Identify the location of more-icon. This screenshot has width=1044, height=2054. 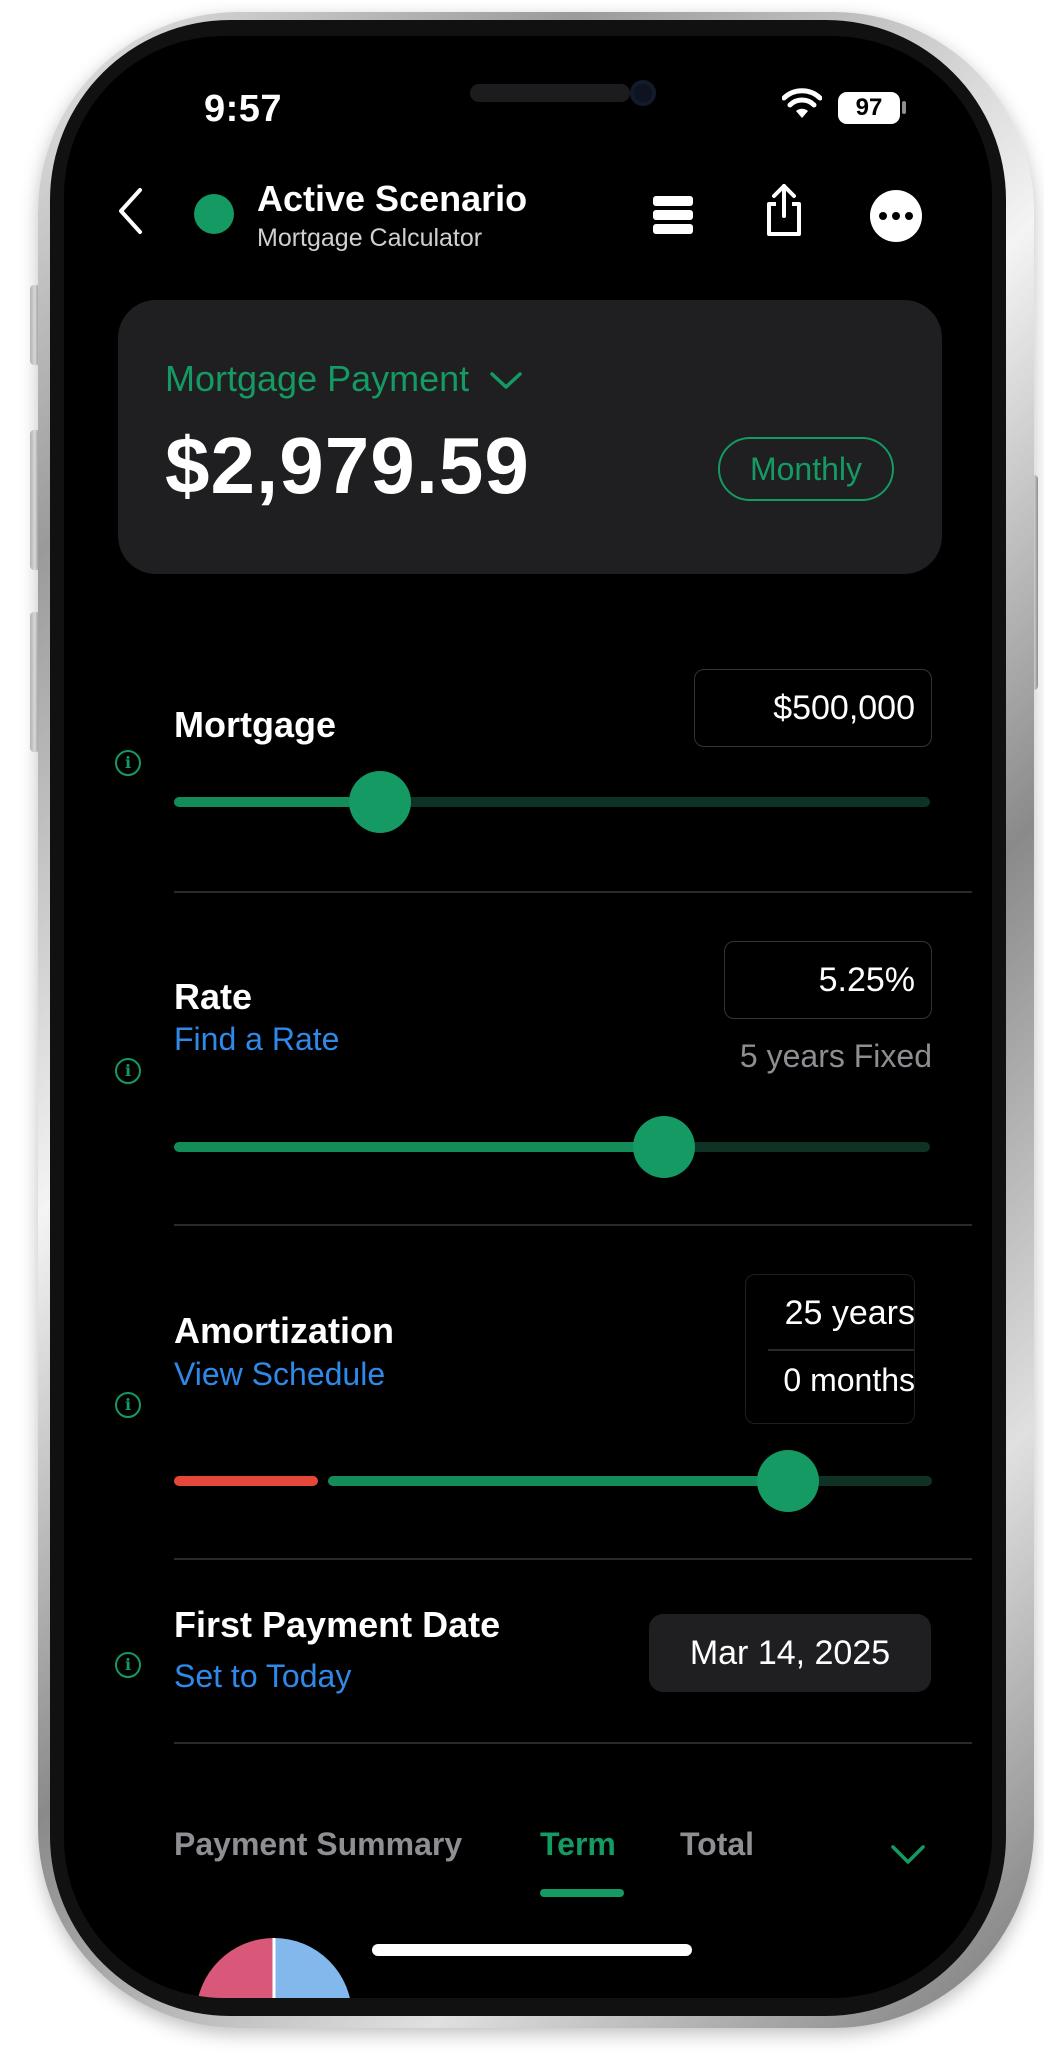
(896, 216).